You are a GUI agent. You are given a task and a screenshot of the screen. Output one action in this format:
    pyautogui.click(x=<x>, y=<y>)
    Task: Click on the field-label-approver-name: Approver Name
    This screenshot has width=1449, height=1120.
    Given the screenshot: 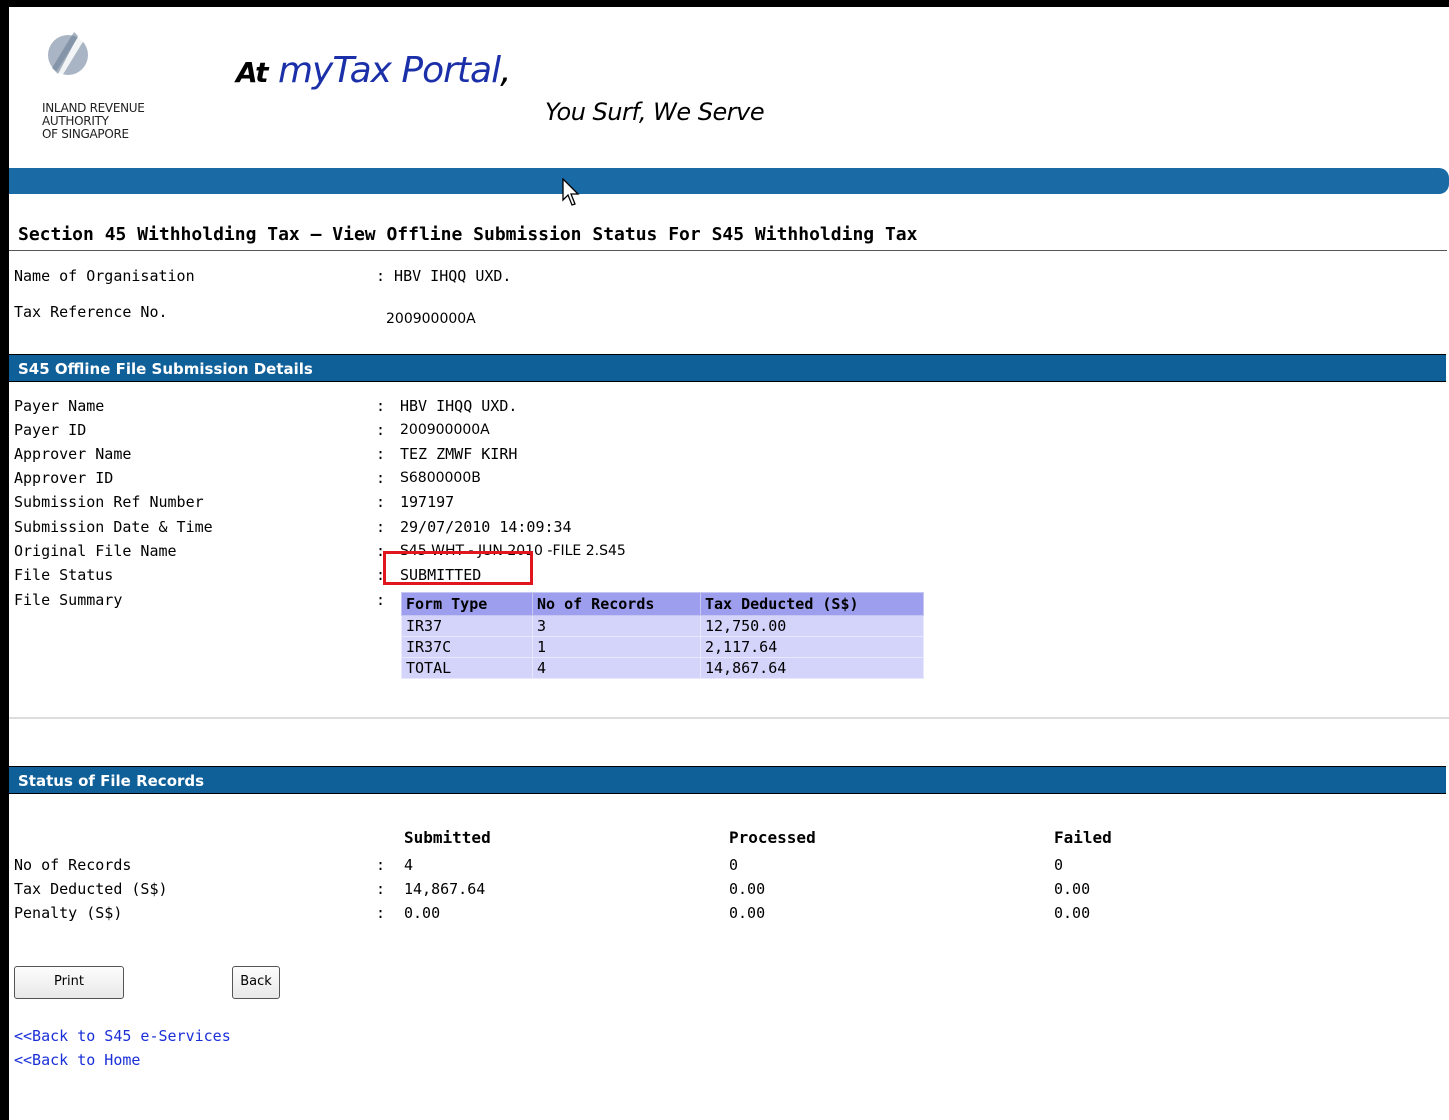 What is the action you would take?
    pyautogui.click(x=73, y=454)
    